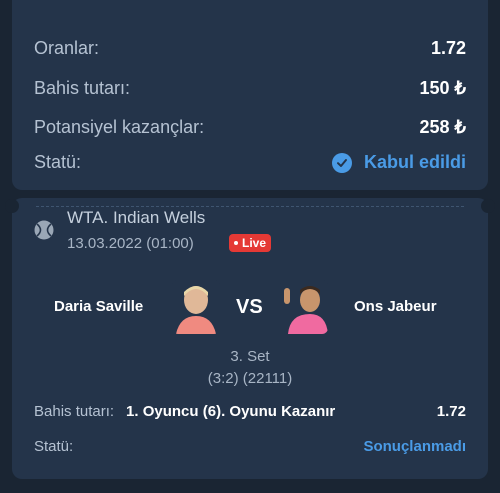 The height and width of the screenshot is (493, 500). I want to click on bet-label: Bahis tutarı:, so click(74, 411).